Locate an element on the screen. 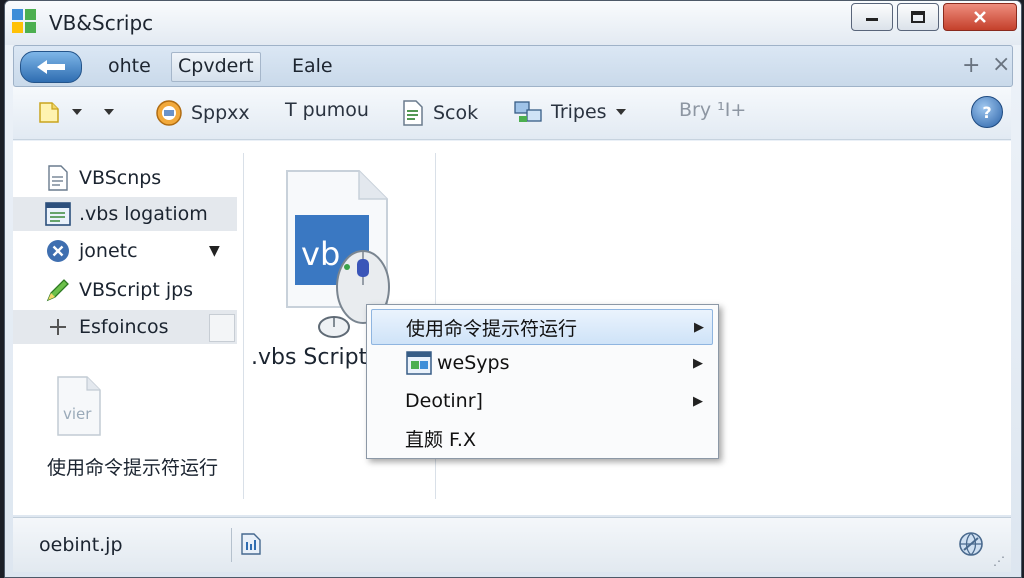 The width and height of the screenshot is (1024, 578). context-menu: 使用命令提示符运行 ▶ weSyps ▶ Deotinr] ▶ 直颇 F.X is located at coordinates (542, 381).